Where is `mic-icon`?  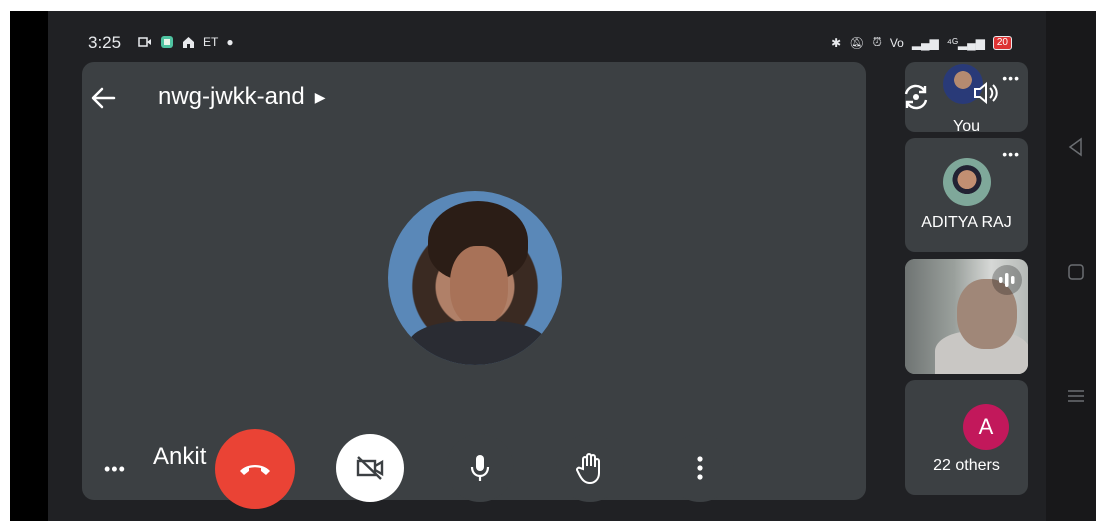
mic-icon is located at coordinates (480, 468).